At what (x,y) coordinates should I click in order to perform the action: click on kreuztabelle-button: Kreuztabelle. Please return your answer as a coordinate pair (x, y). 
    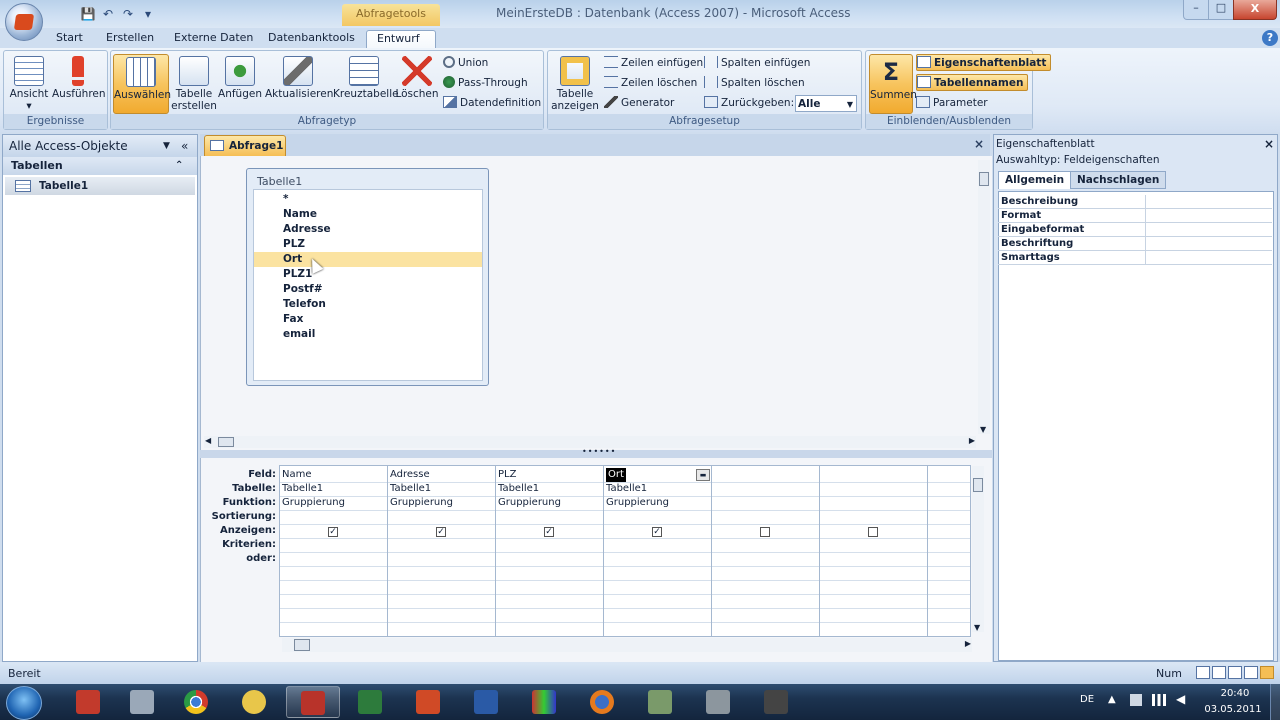
    Looking at the image, I should click on (366, 84).